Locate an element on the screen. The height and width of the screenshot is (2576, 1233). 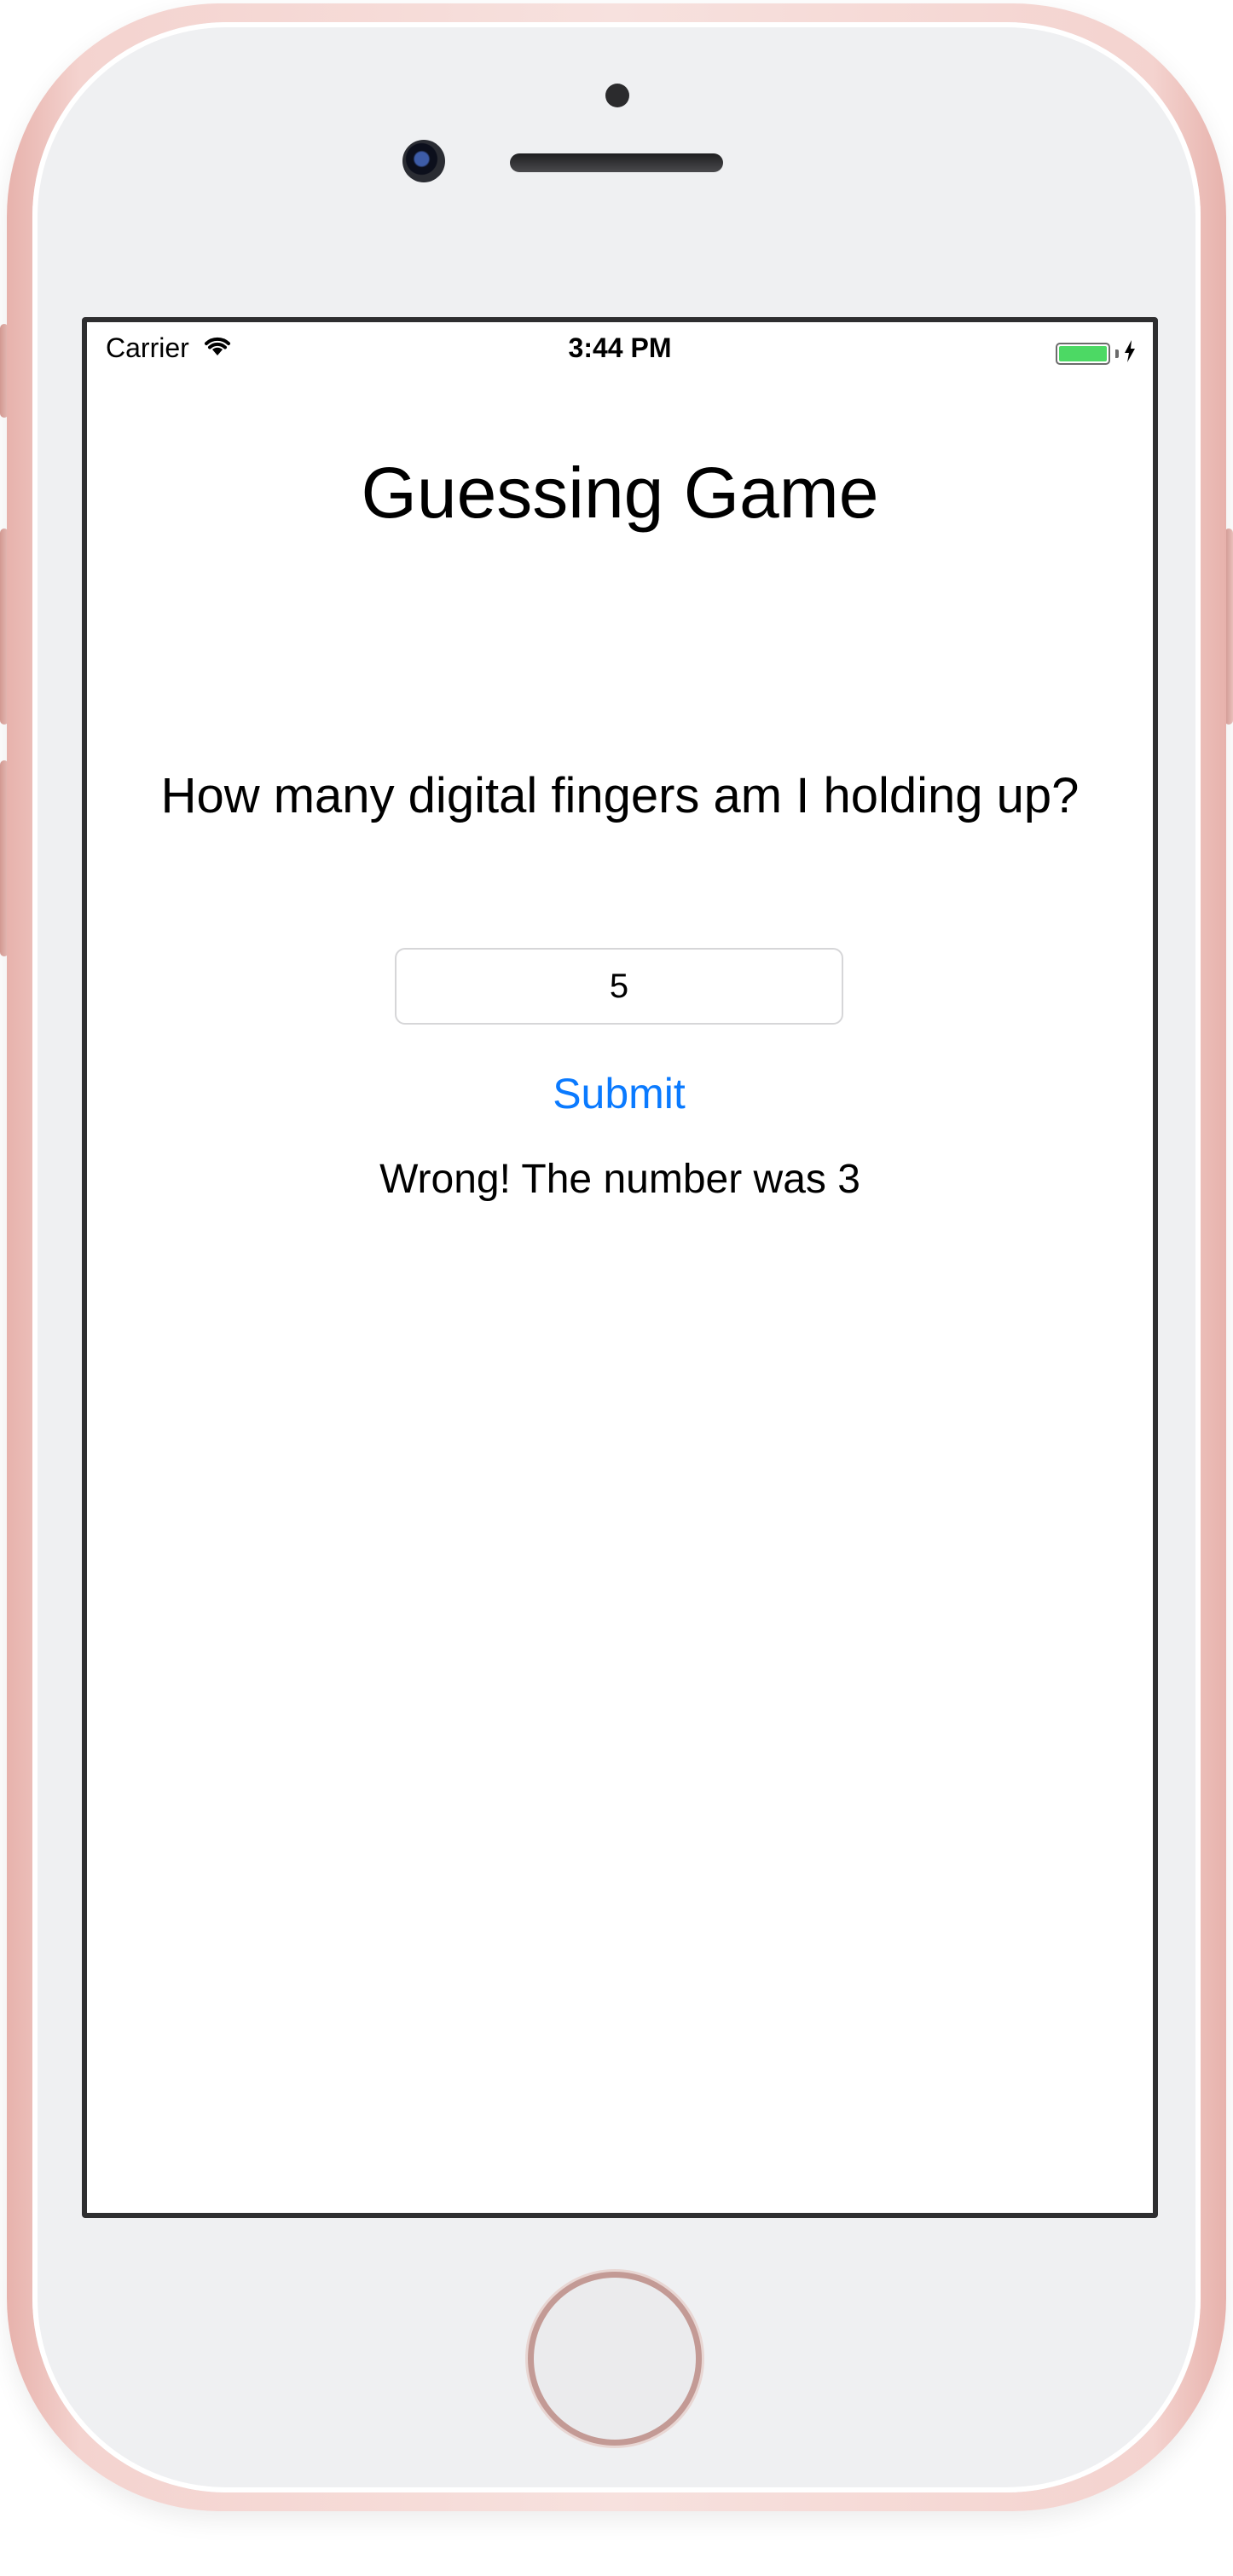
status-time: 3:44 PM is located at coordinates (620, 347).